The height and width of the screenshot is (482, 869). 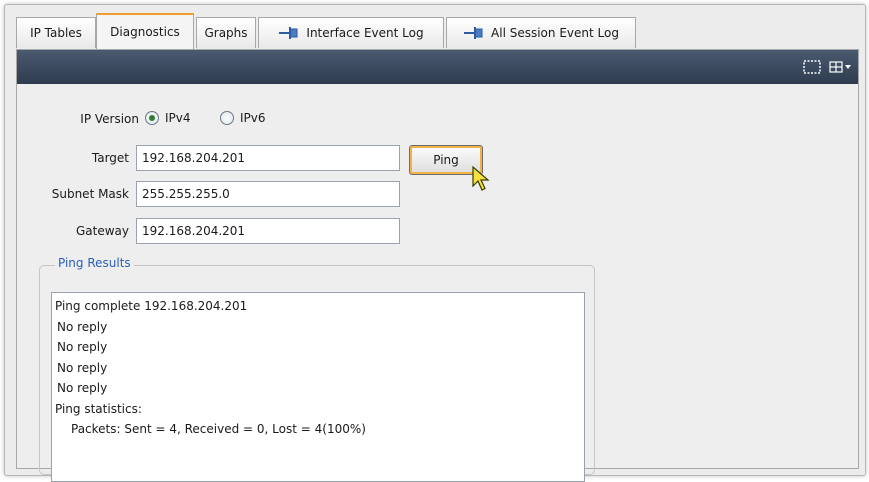 I want to click on tab-interface-event-log: Interface Event Log, so click(x=351, y=32).